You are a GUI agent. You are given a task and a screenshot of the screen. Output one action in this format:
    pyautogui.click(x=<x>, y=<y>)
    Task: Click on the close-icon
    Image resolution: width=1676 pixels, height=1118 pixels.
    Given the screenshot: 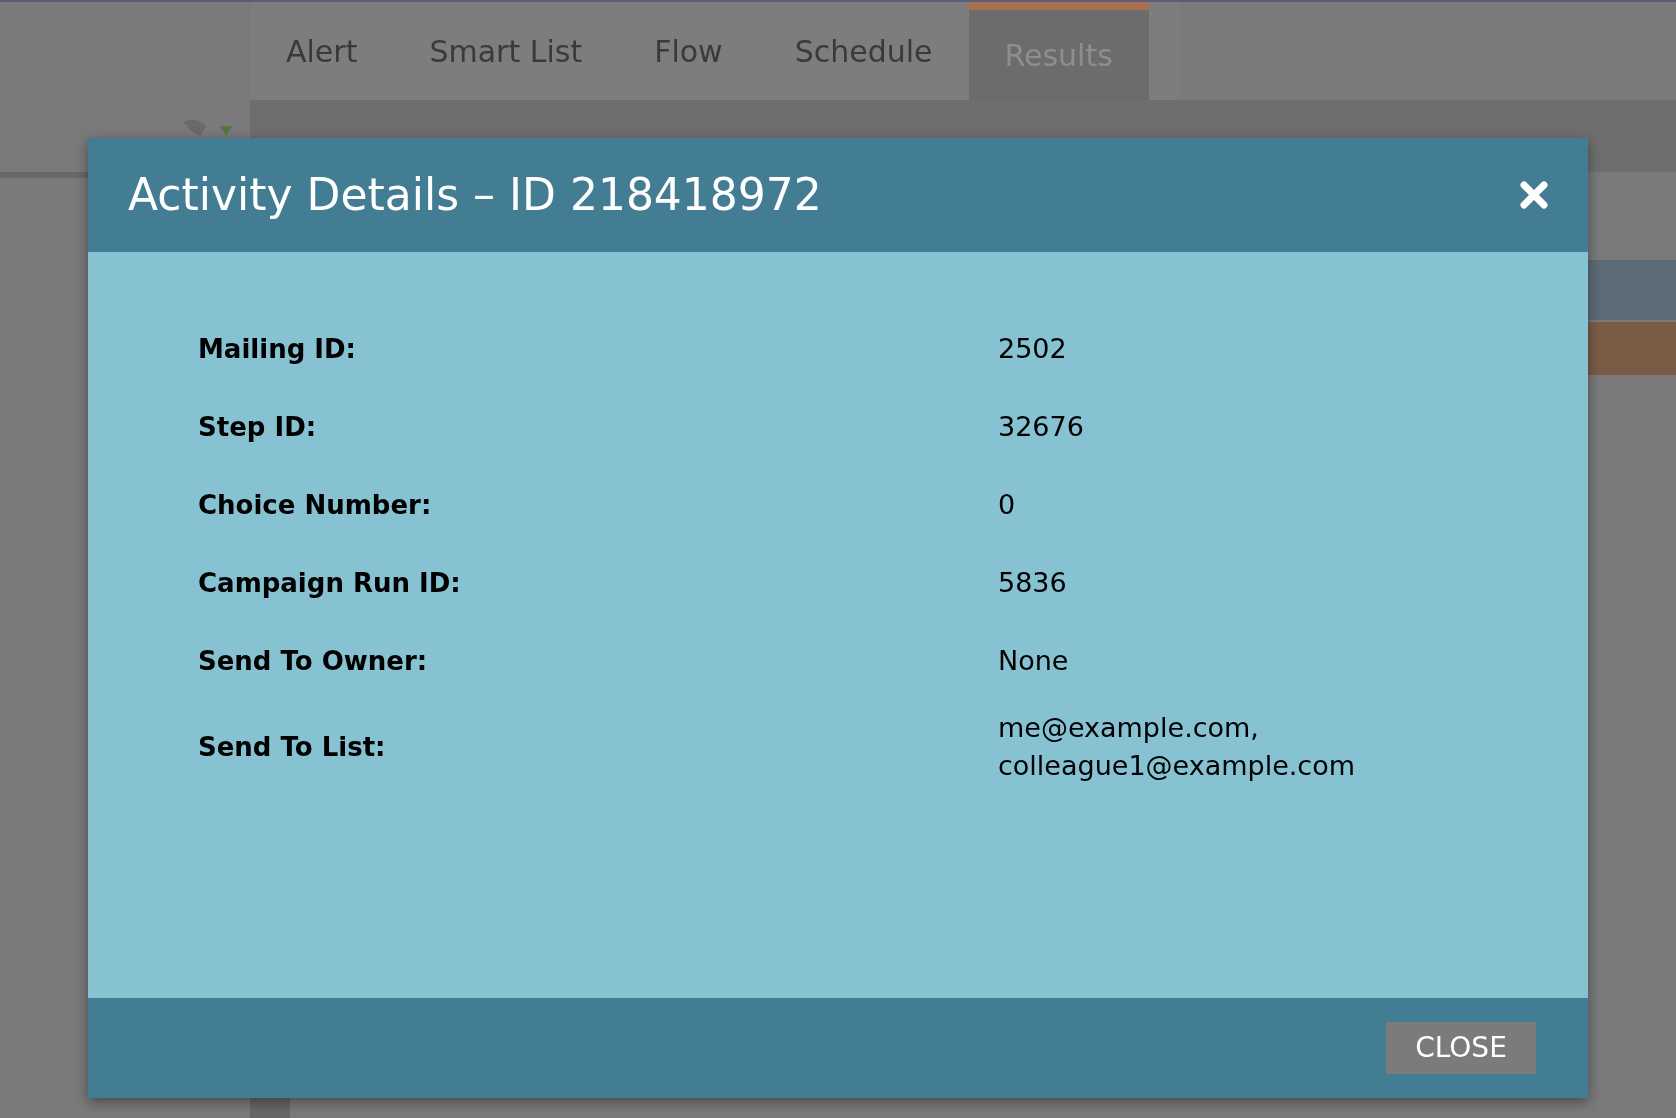 What is the action you would take?
    pyautogui.click(x=1534, y=195)
    